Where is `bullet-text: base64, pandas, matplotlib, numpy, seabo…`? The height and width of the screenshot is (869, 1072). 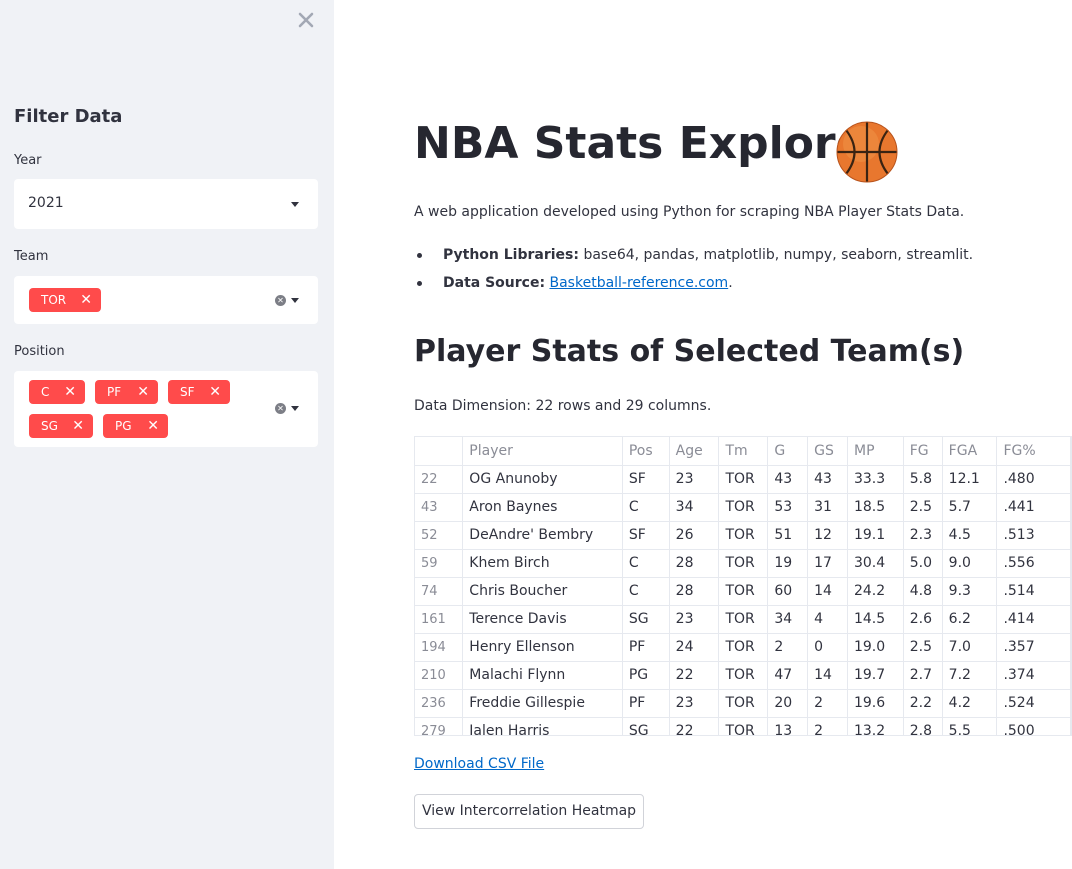
bullet-text: base64, pandas, matplotlib, numpy, seabo… is located at coordinates (776, 255).